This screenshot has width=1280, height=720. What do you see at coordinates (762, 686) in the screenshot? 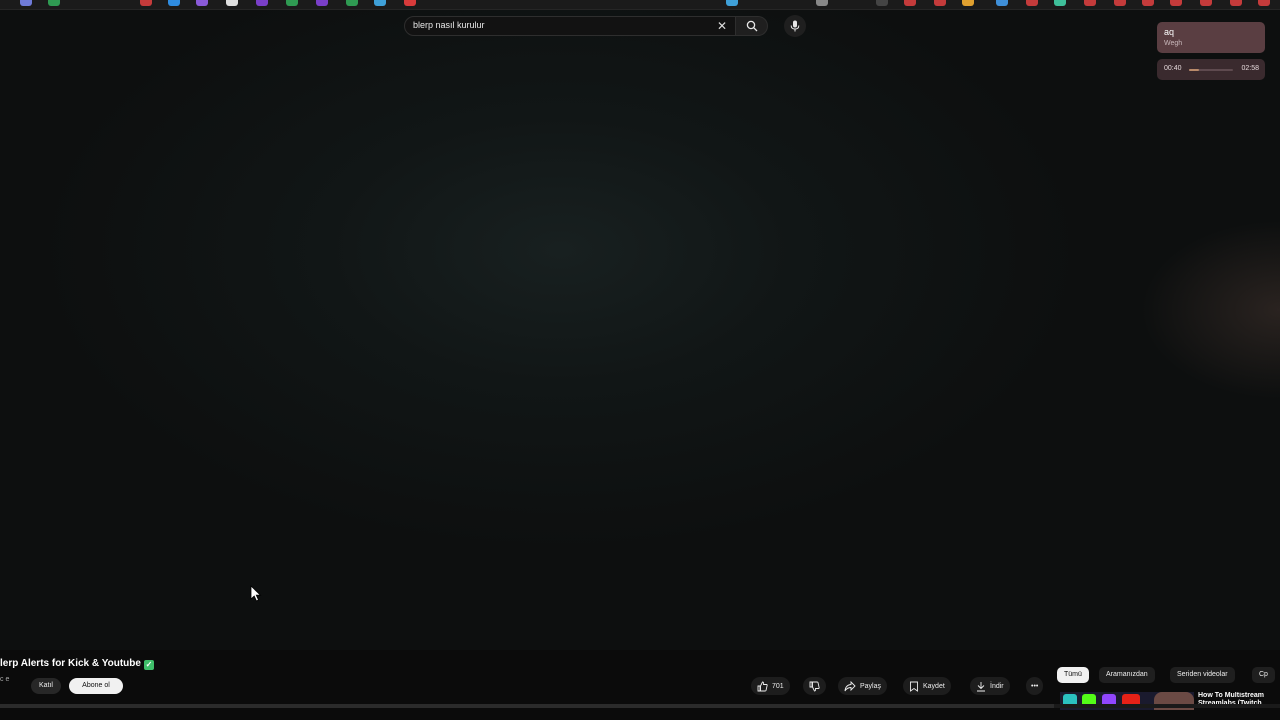
I see `thumbs-up-icon` at bounding box center [762, 686].